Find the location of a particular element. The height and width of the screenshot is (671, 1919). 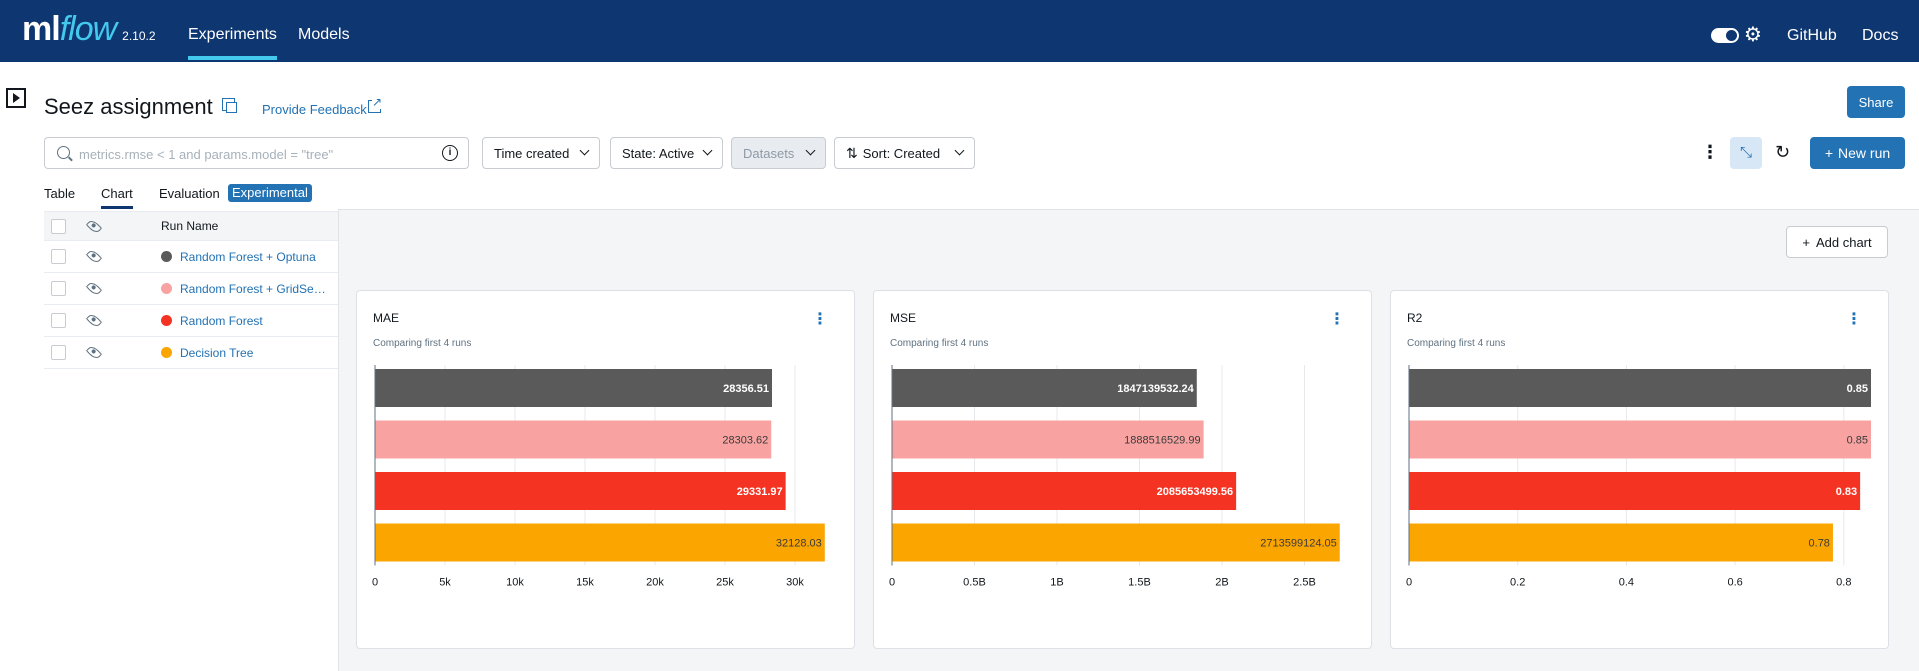

logo-flow-text: flow is located at coordinates (88, 29).